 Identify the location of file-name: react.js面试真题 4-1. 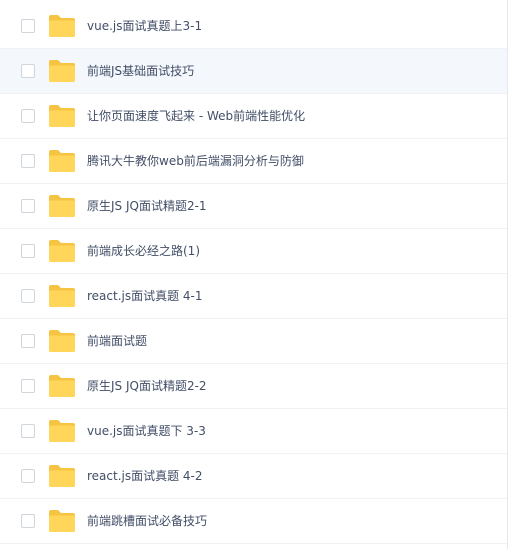
(145, 296).